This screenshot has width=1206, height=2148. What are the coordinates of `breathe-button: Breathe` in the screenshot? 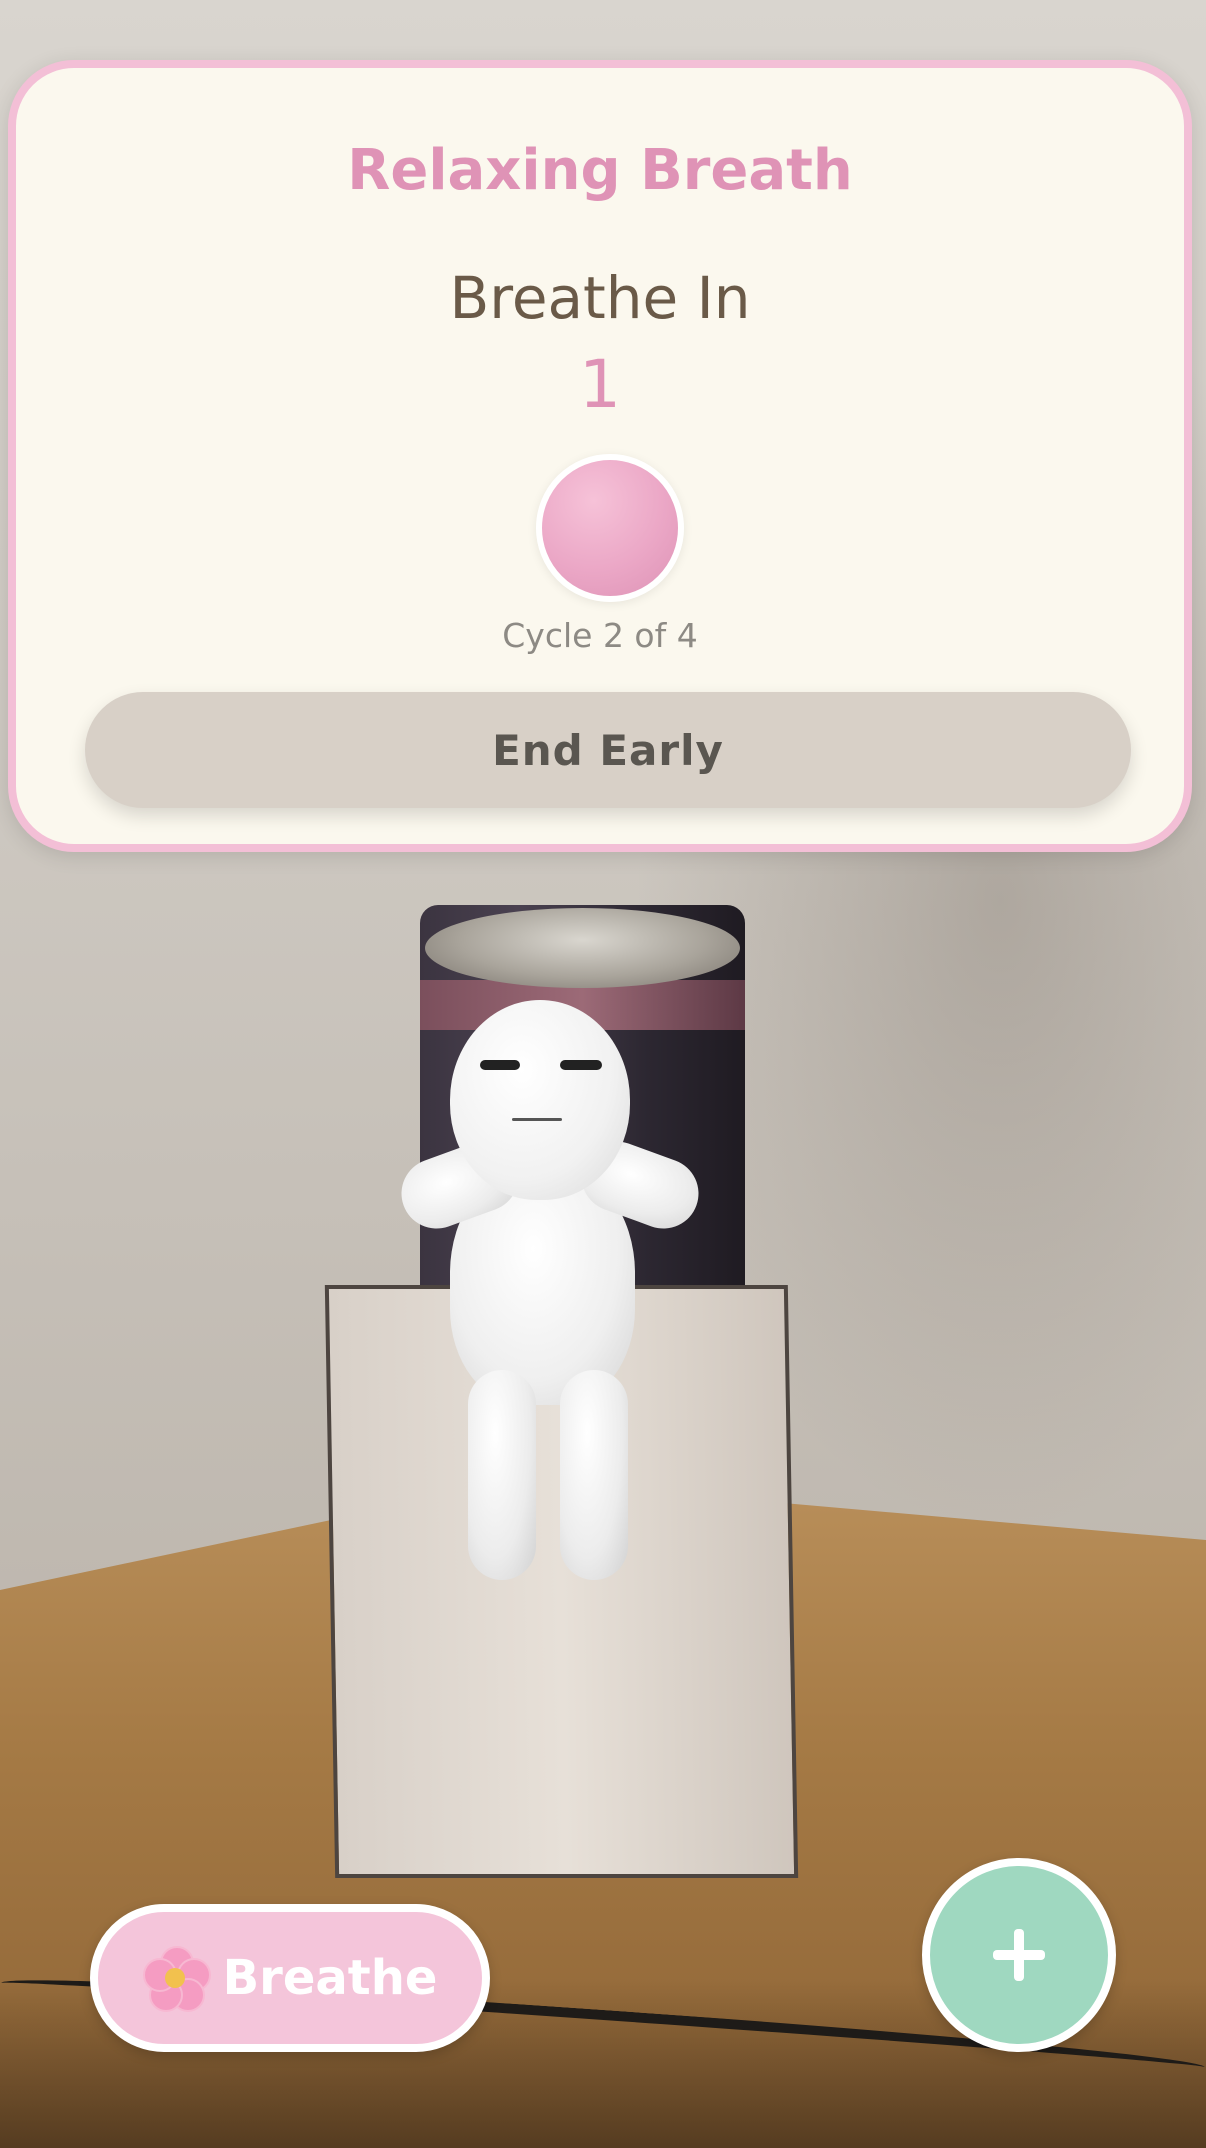 It's located at (290, 1978).